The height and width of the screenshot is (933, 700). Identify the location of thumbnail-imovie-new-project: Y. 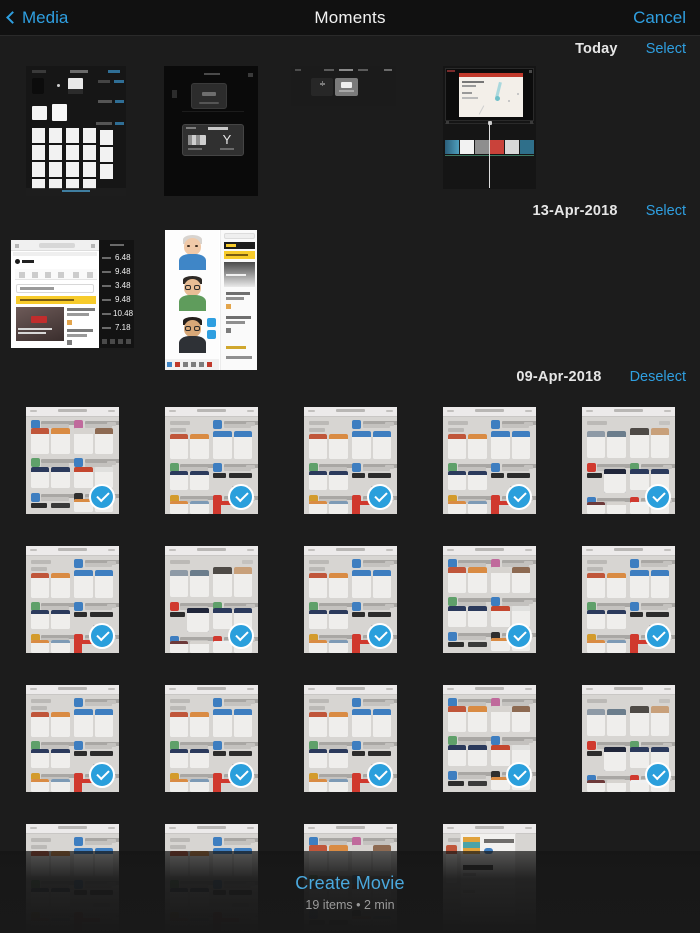
(211, 131).